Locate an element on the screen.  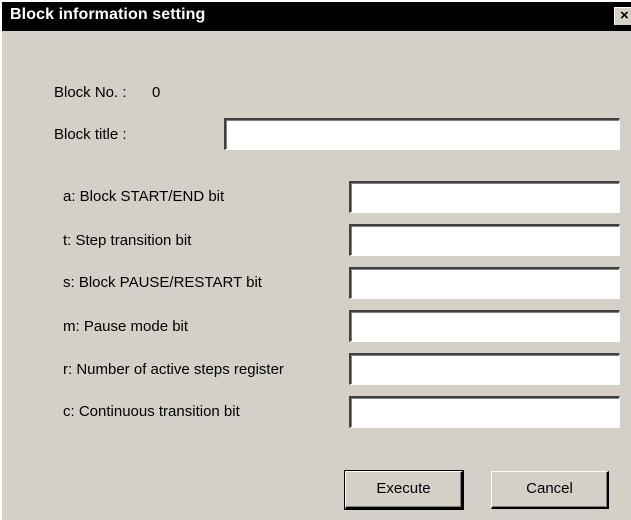
step-transition-bit-label: t: Step transition bit is located at coordinates (127, 240).